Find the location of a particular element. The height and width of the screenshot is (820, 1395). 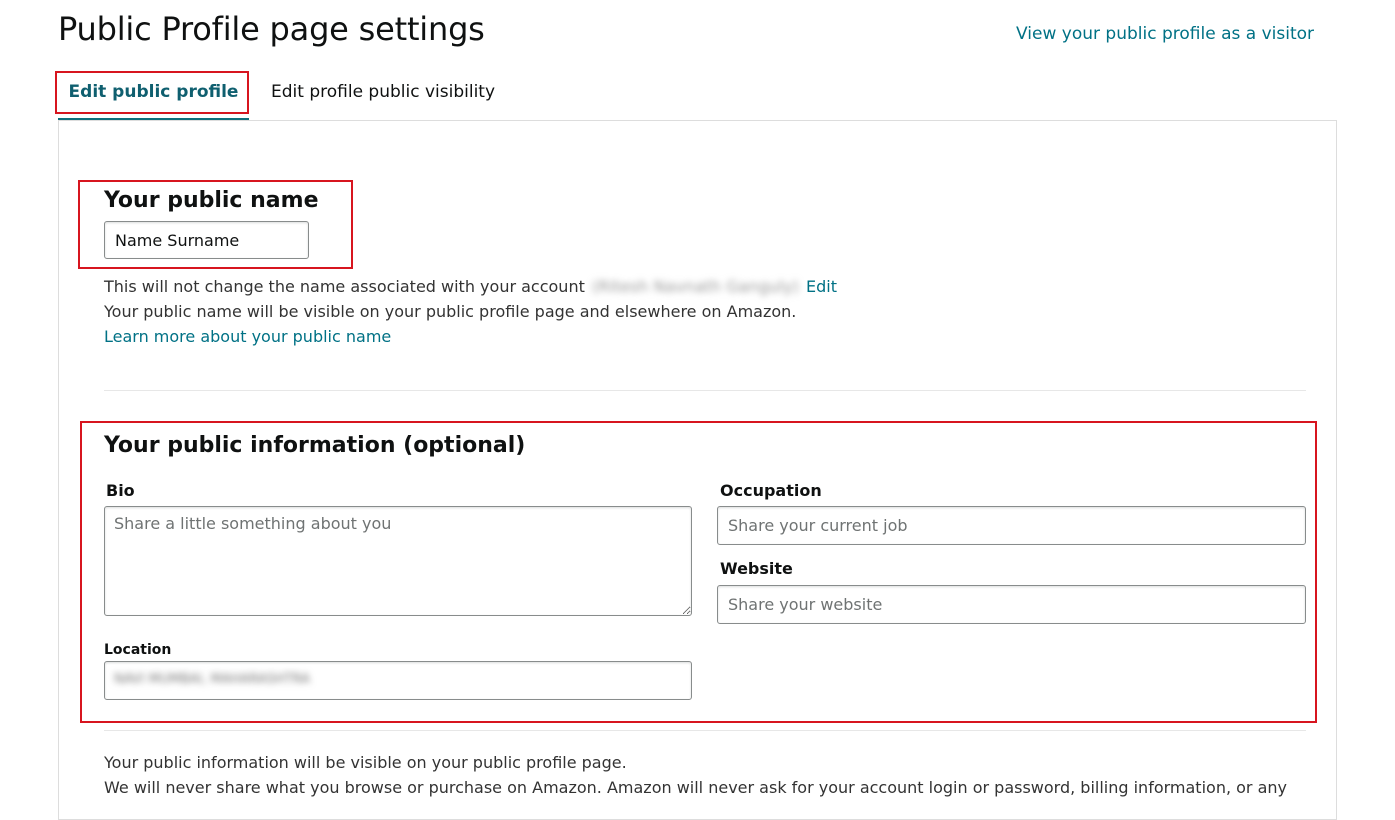

website-input is located at coordinates (1011, 604).